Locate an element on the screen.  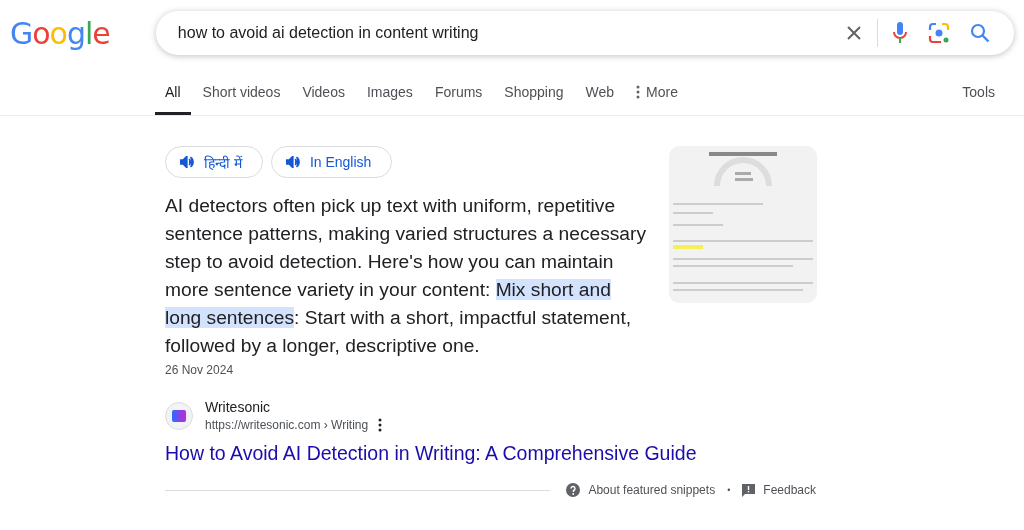
feedback-icon is located at coordinates (749, 490).